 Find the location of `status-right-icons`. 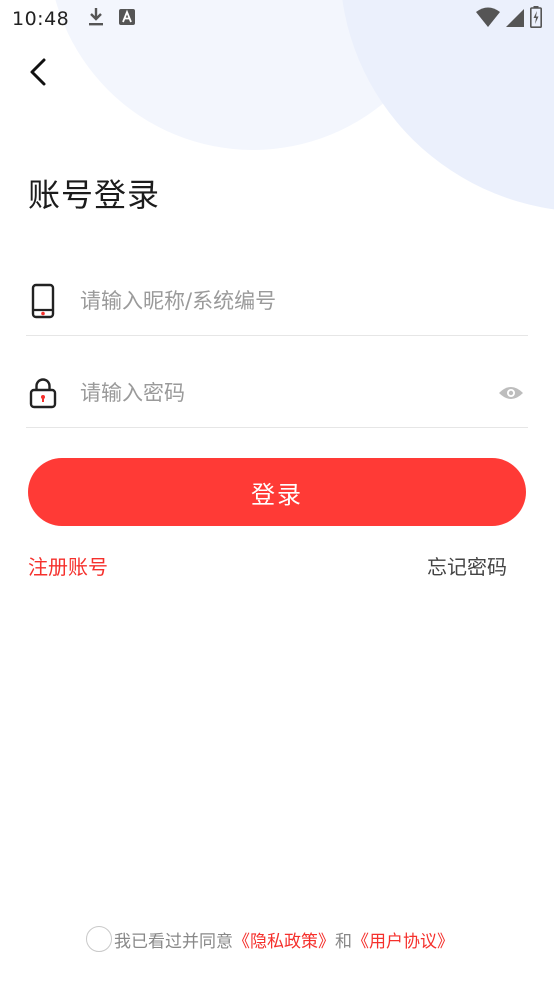

status-right-icons is located at coordinates (509, 19).